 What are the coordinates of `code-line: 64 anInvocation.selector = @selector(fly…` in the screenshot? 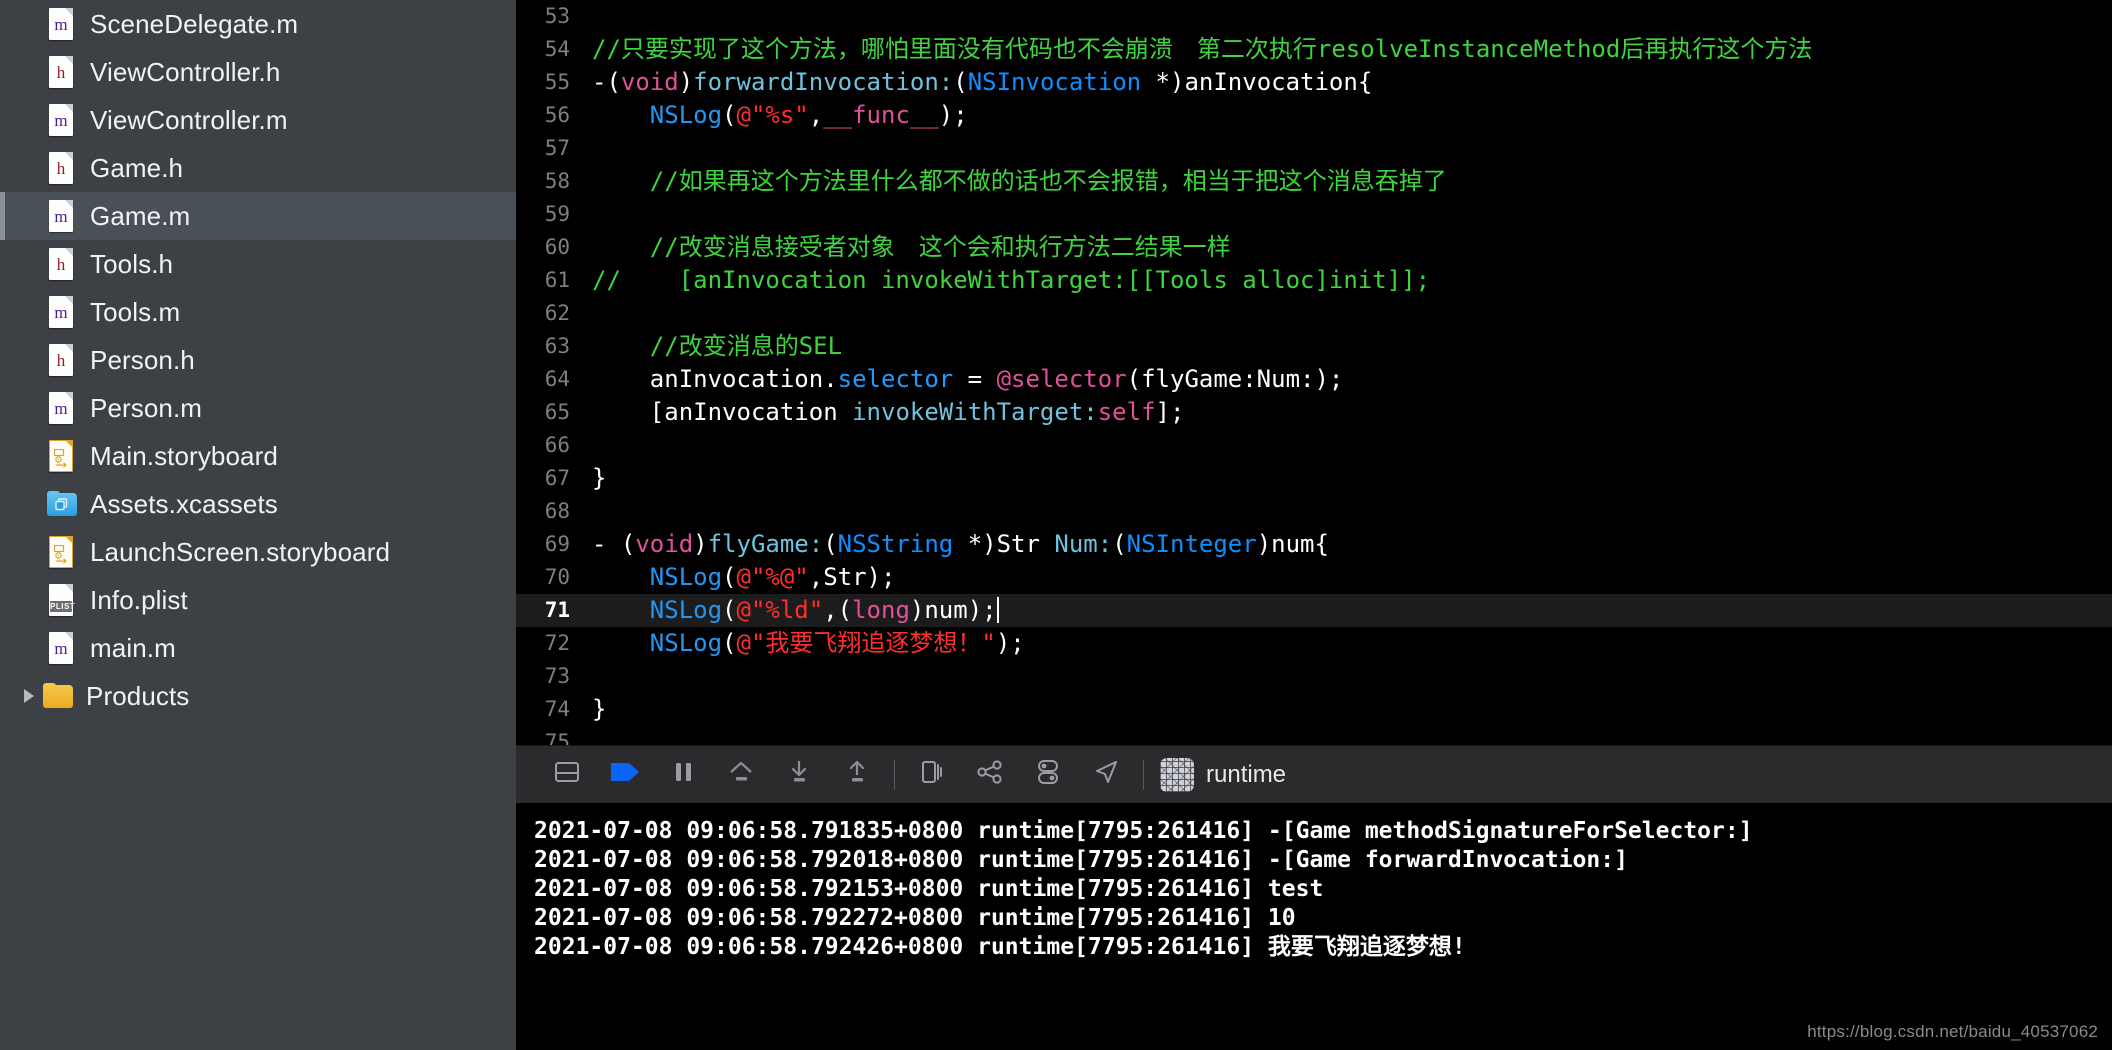 It's located at (1314, 379).